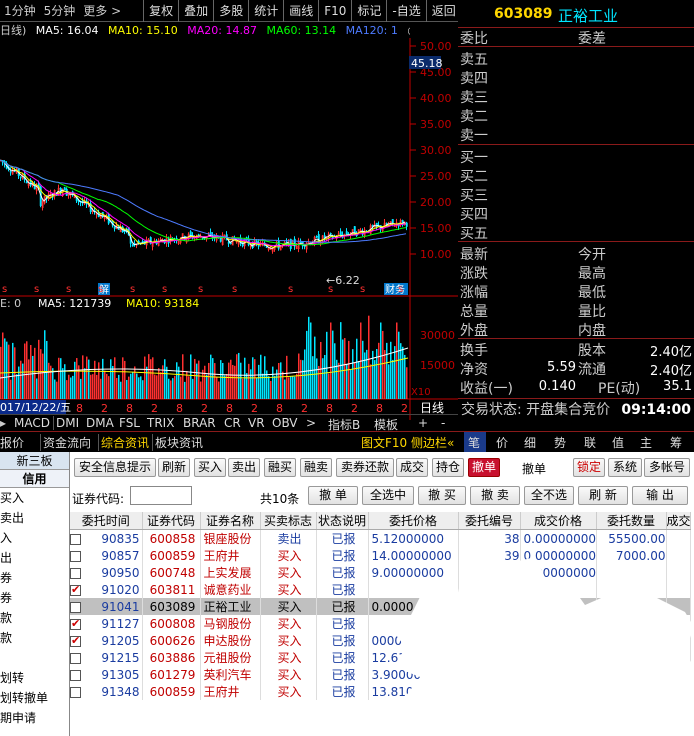 The image size is (694, 736). I want to click on overlay-button: 叠加, so click(195, 11).